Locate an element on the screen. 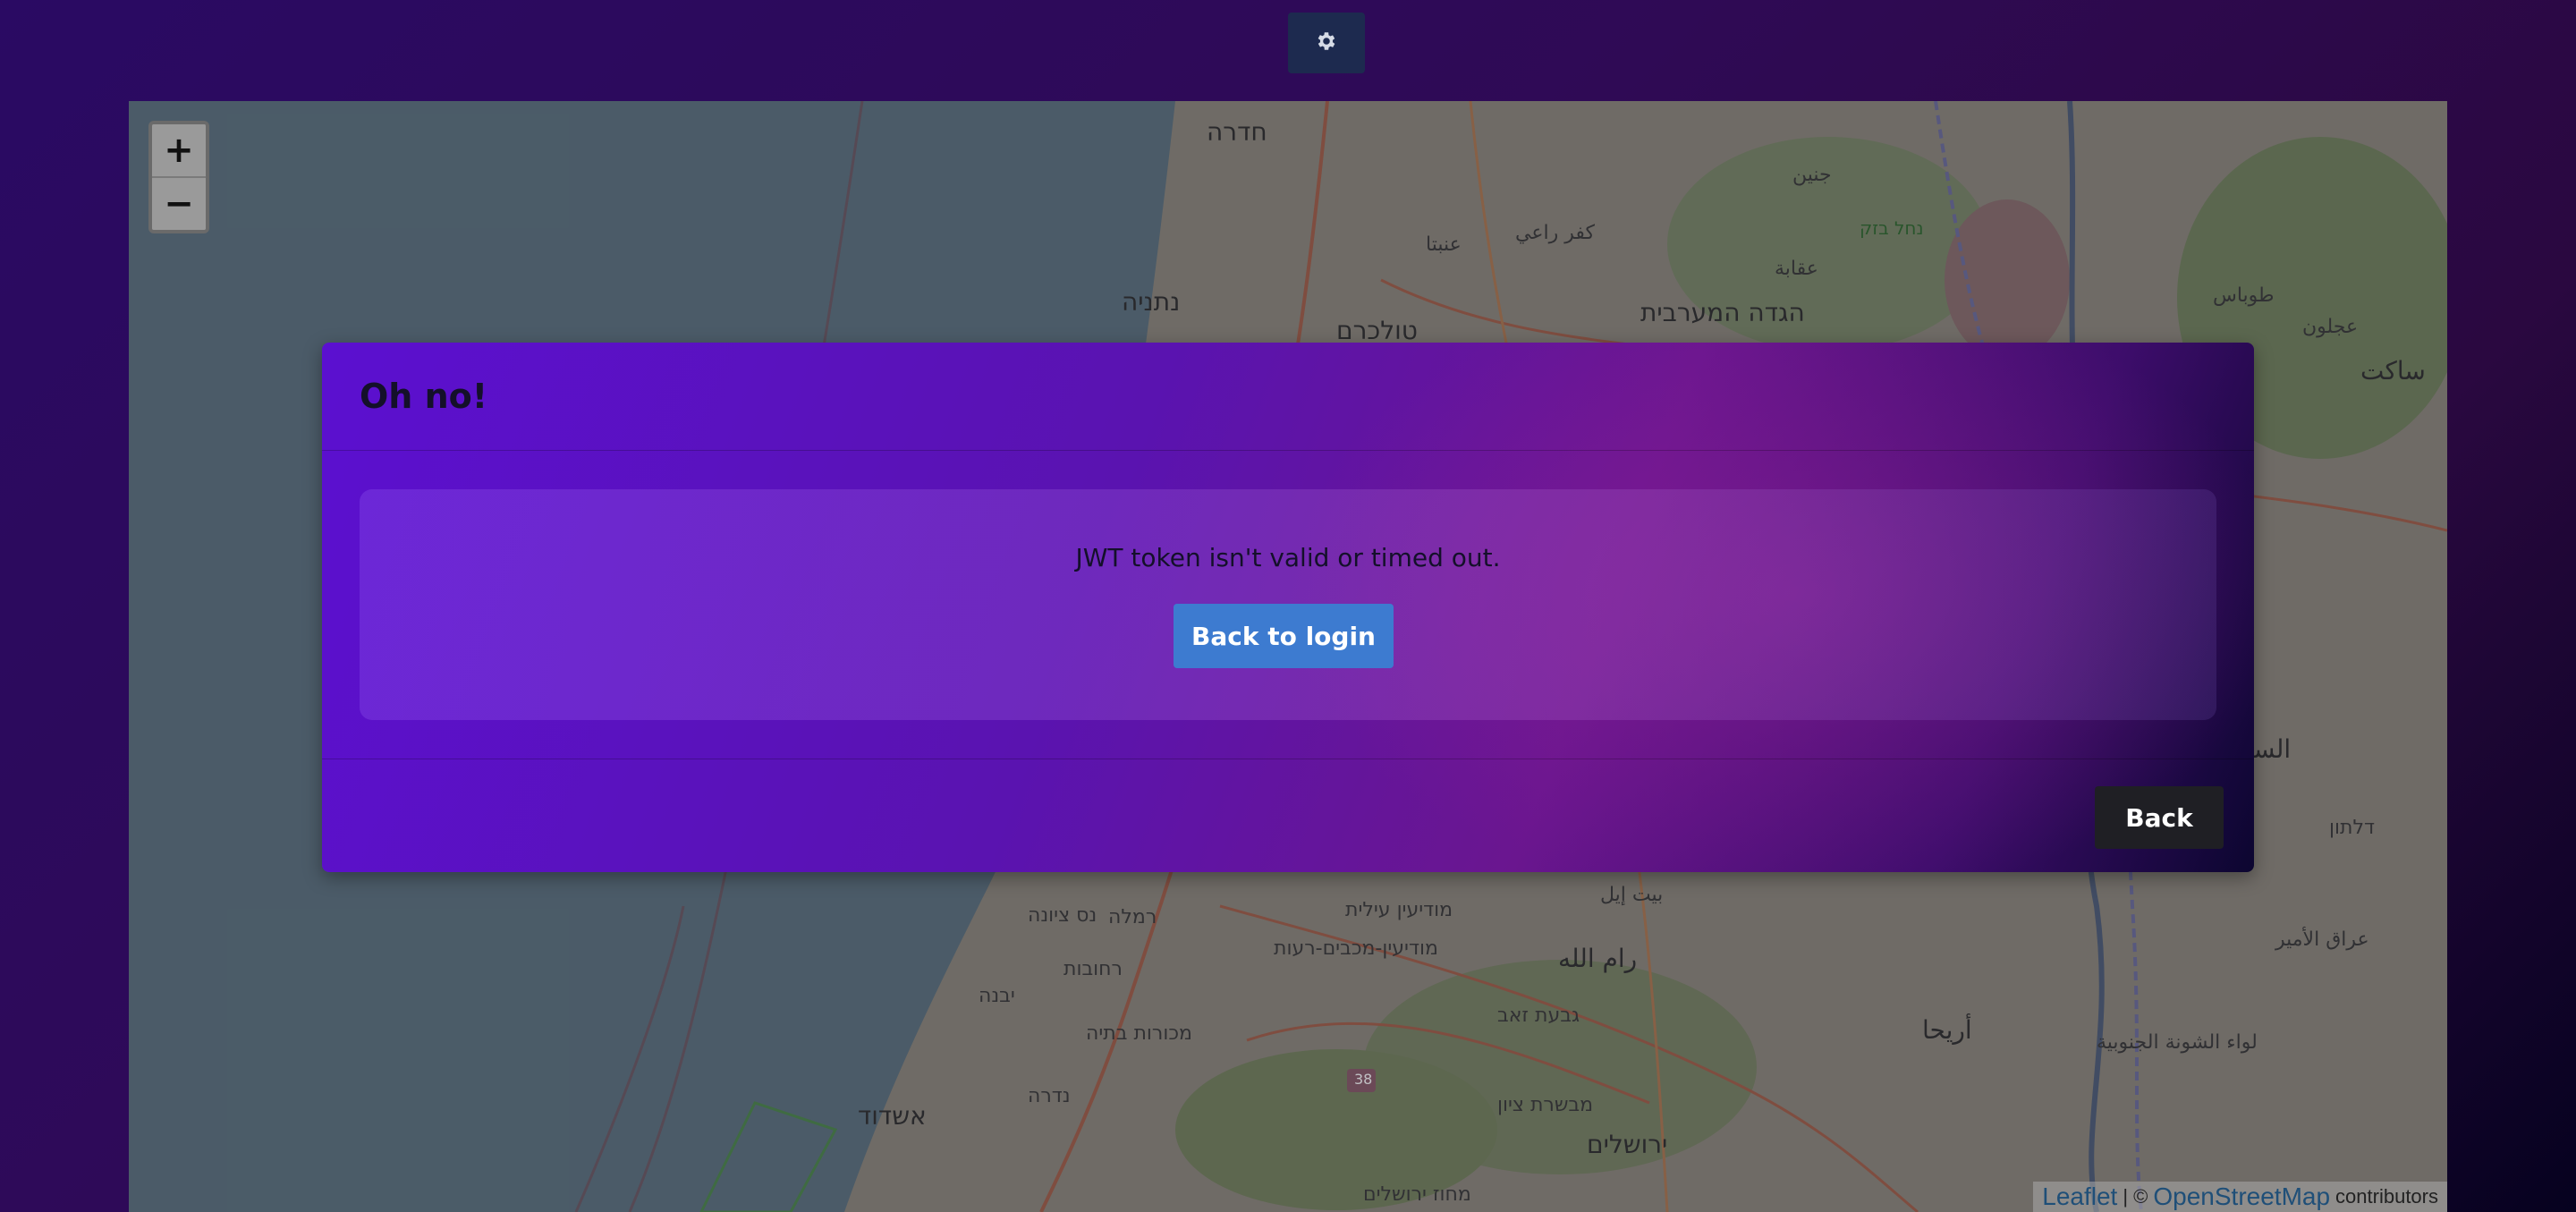 This screenshot has width=2576, height=1212. openstreetmap-link: OpenStreetMap is located at coordinates (2241, 1196).